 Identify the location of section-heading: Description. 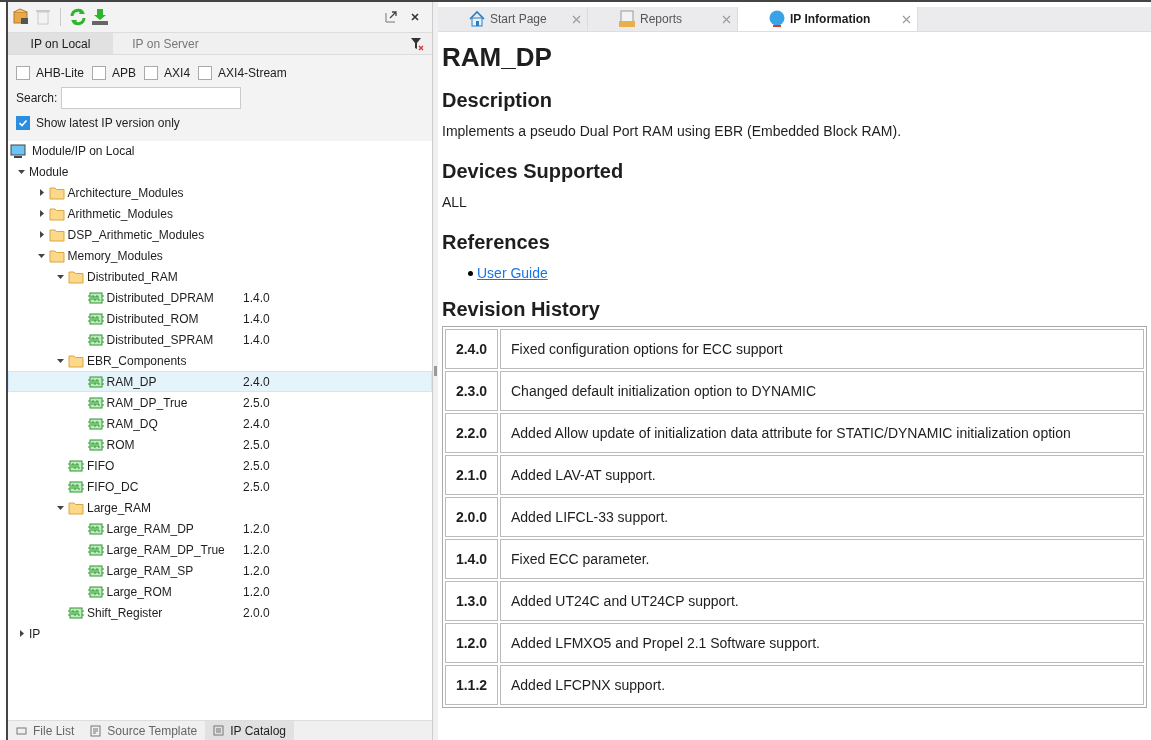
(498, 100).